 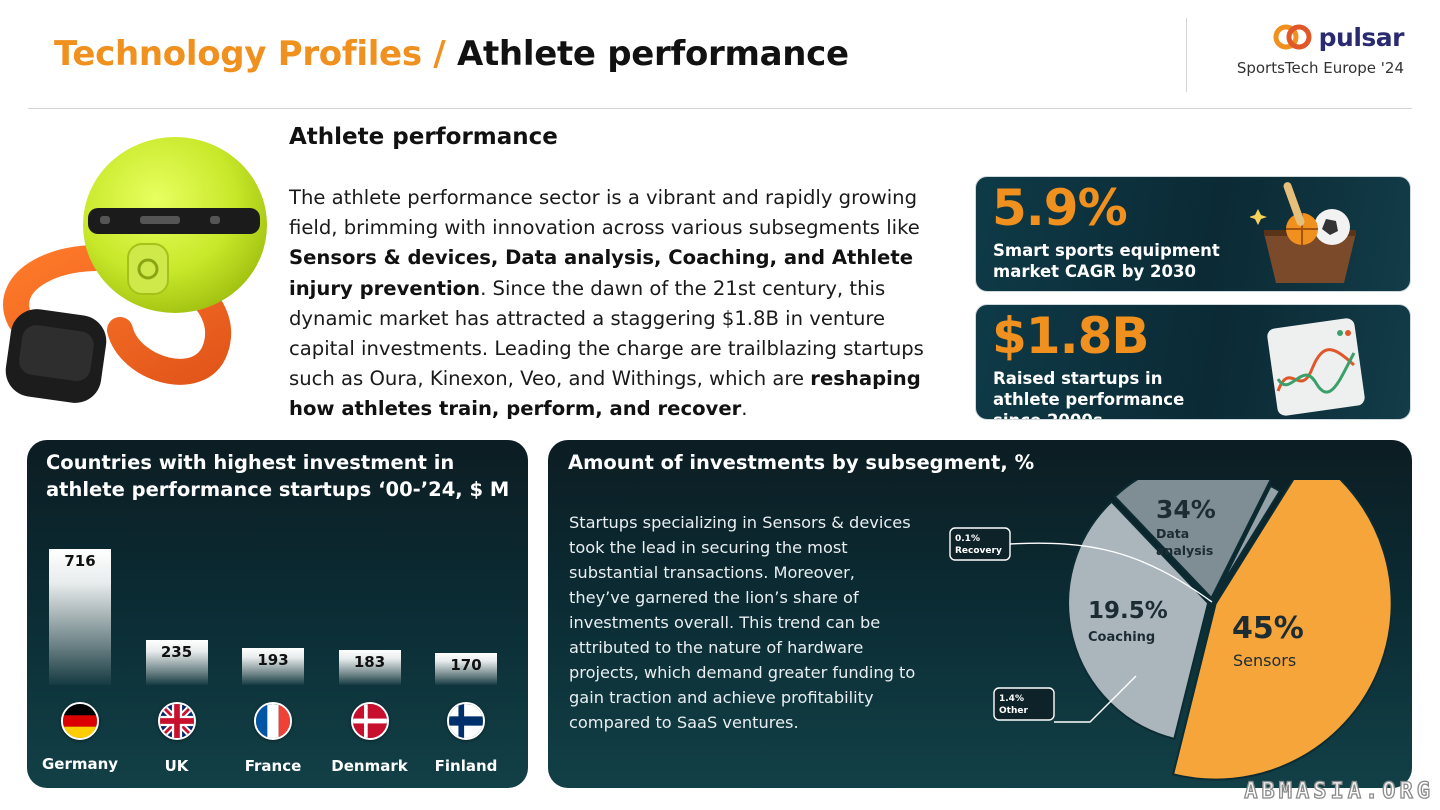 I want to click on callout-value: 1.4%, so click(x=1011, y=699).